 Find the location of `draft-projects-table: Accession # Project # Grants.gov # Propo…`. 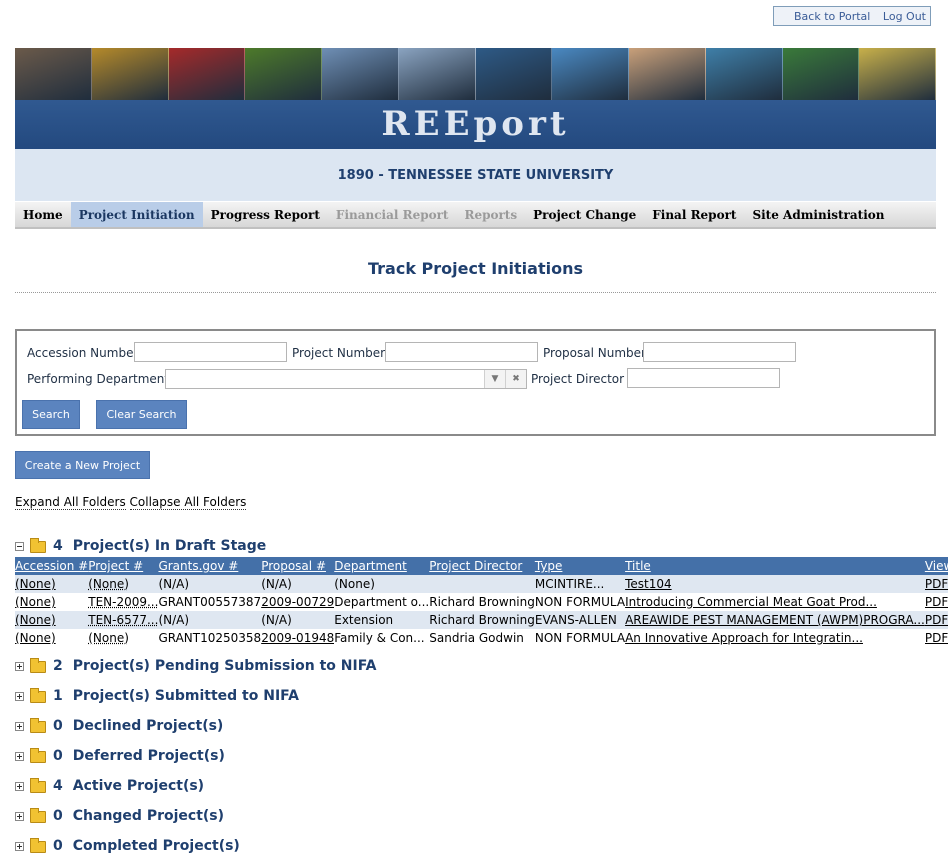

draft-projects-table: Accession # Project # Grants.gov # Propo… is located at coordinates (481, 602).